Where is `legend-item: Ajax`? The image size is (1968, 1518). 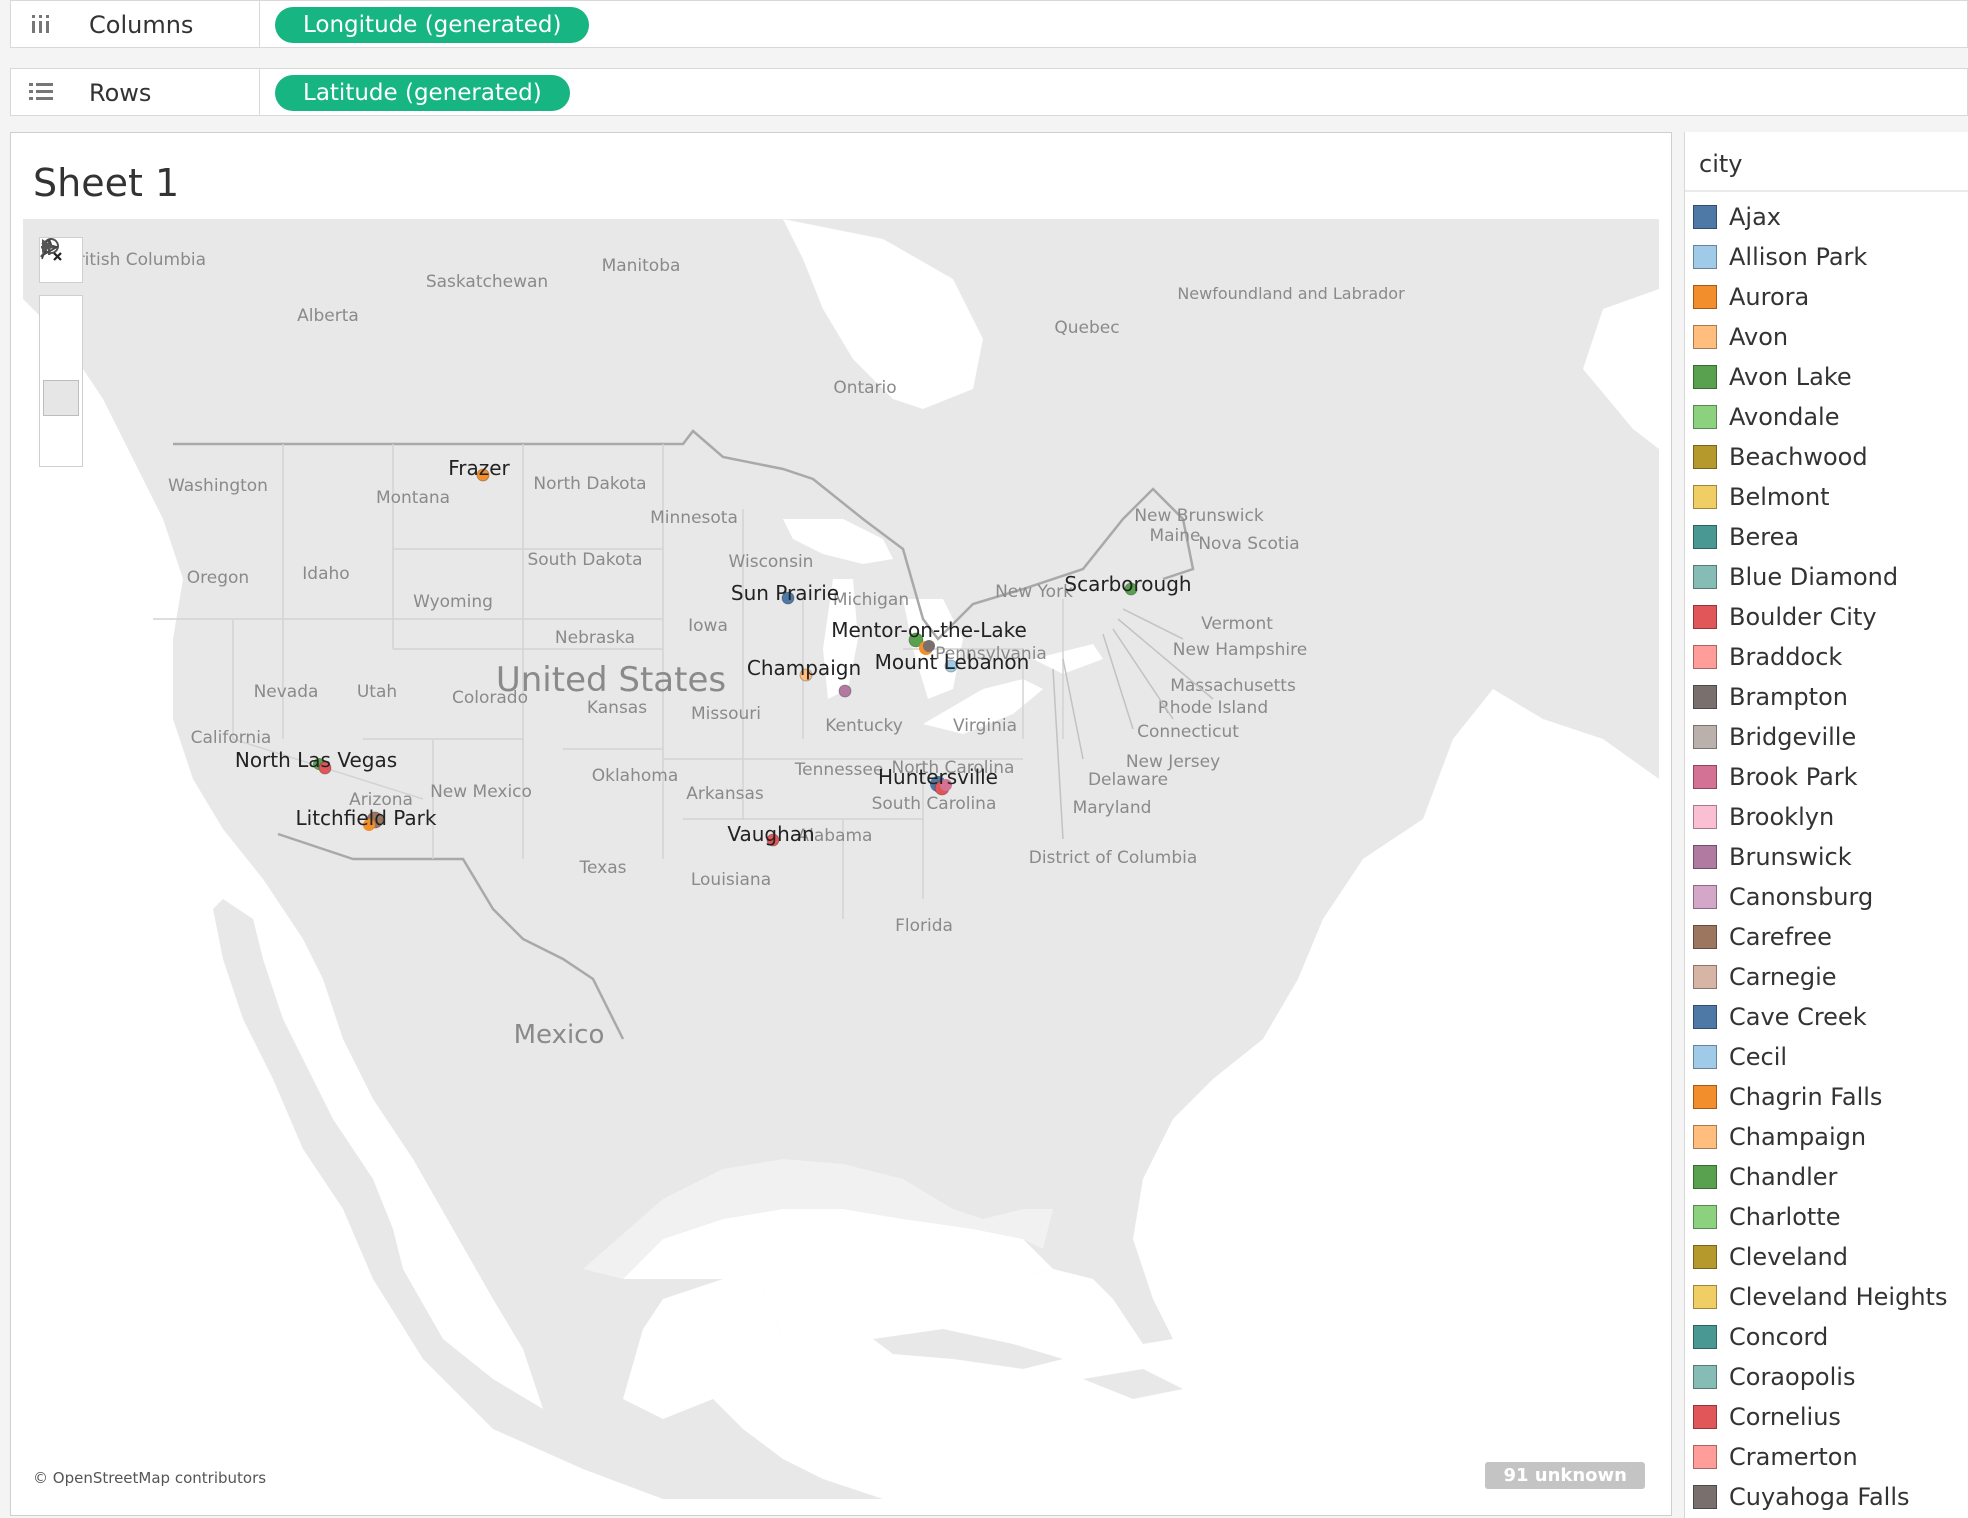 legend-item: Ajax is located at coordinates (1830, 217).